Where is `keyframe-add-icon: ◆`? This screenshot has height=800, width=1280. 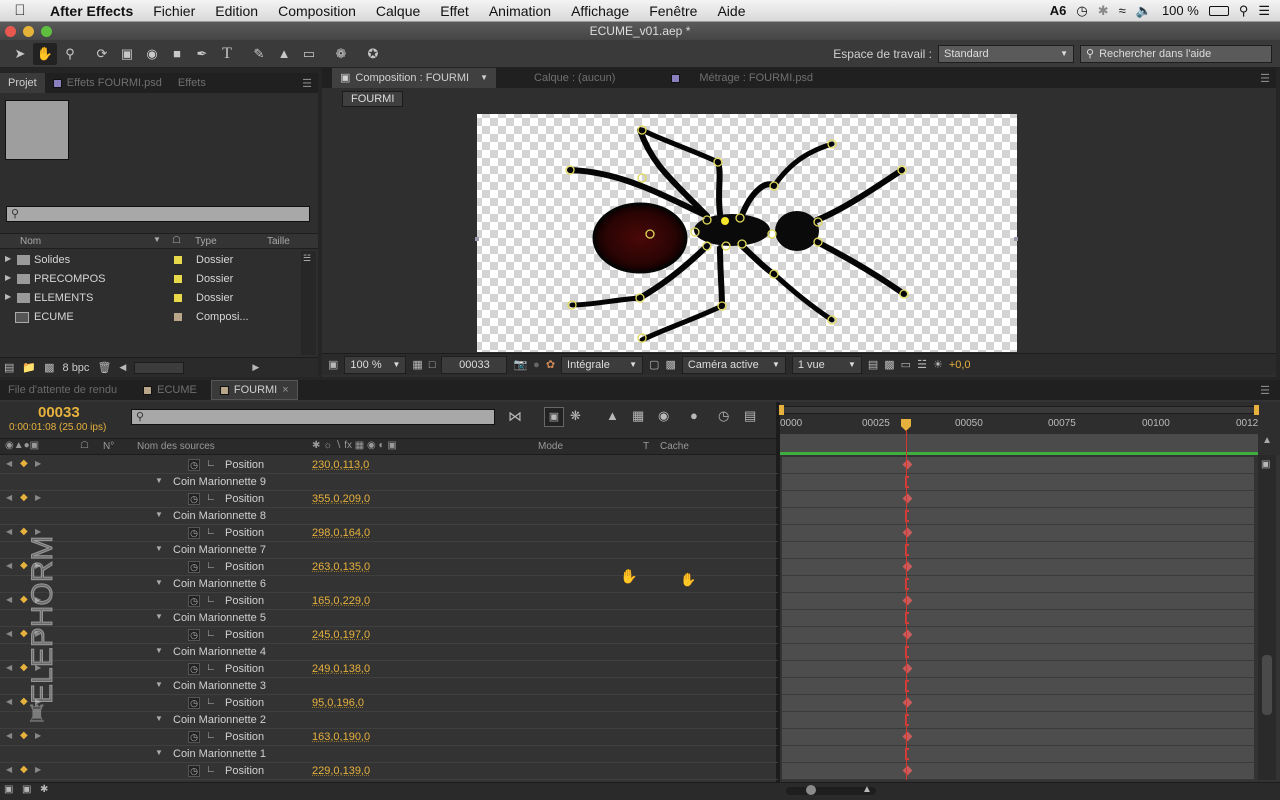
keyframe-add-icon: ◆ is located at coordinates (24, 497).